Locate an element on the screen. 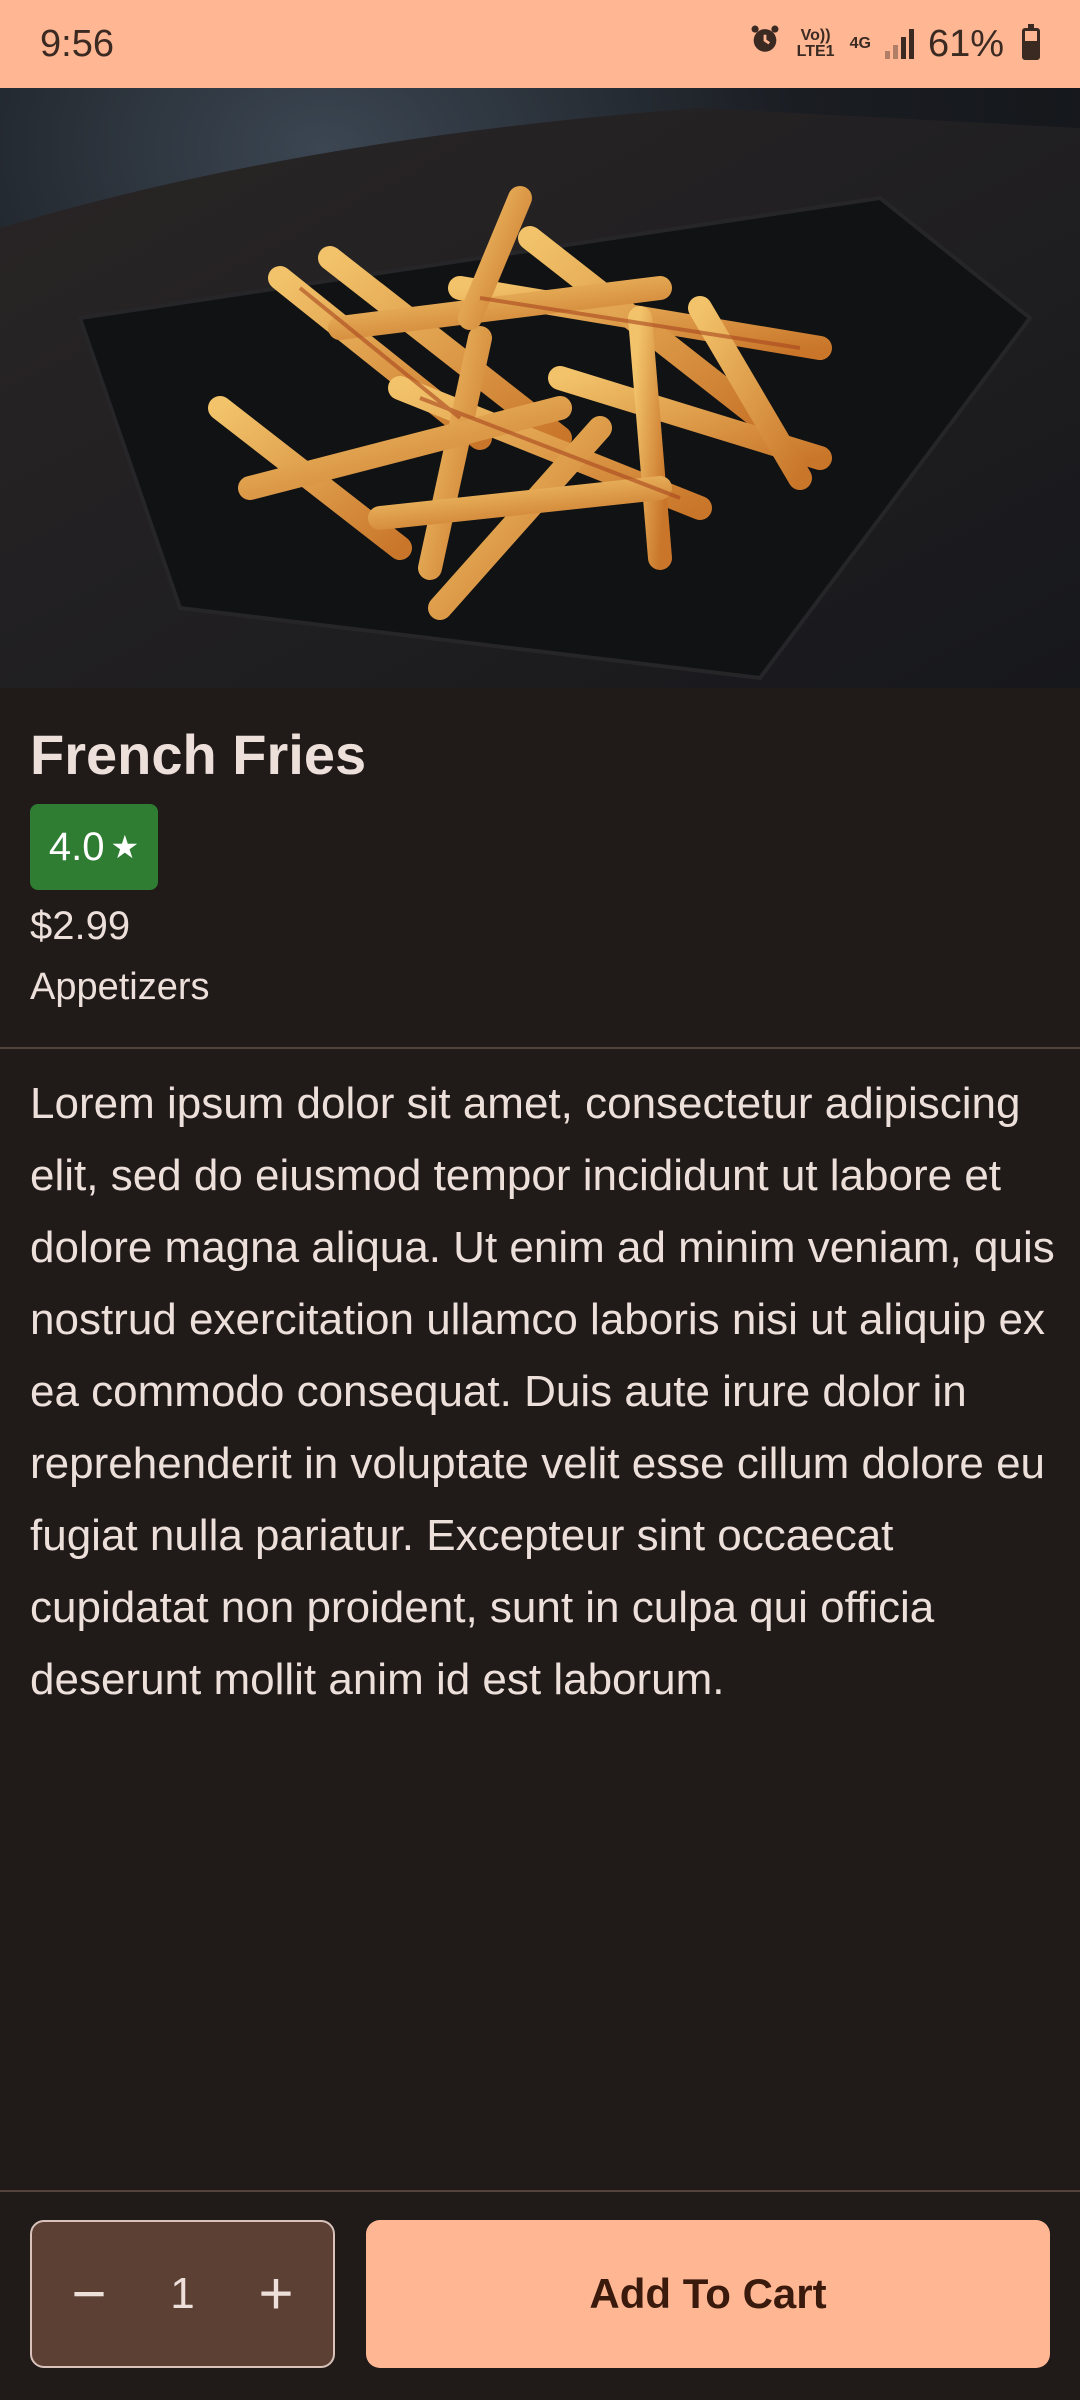  star-icon: ★ is located at coordinates (125, 847).